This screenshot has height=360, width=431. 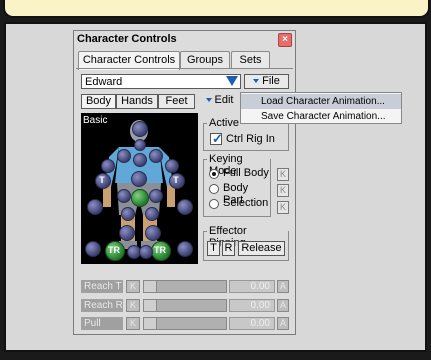 What do you see at coordinates (93, 249) in the screenshot?
I see `effector-left-hand-extra` at bounding box center [93, 249].